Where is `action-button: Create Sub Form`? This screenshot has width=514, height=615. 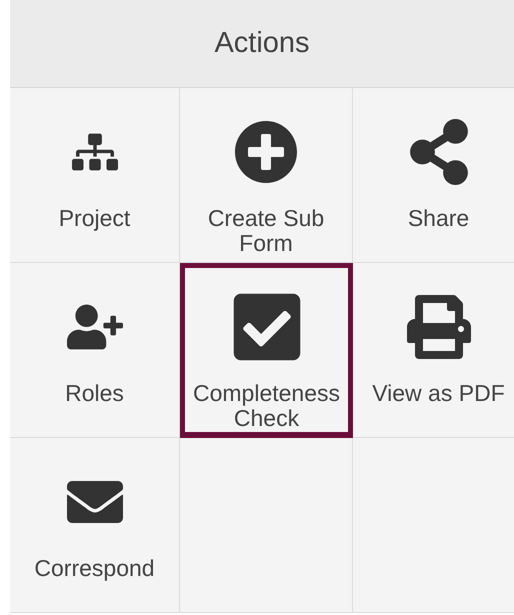 action-button: Create Sub Form is located at coordinates (266, 175).